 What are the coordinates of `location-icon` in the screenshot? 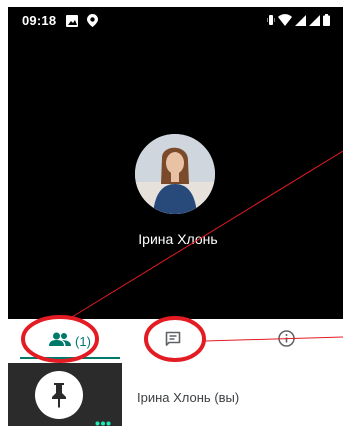 It's located at (92, 23).